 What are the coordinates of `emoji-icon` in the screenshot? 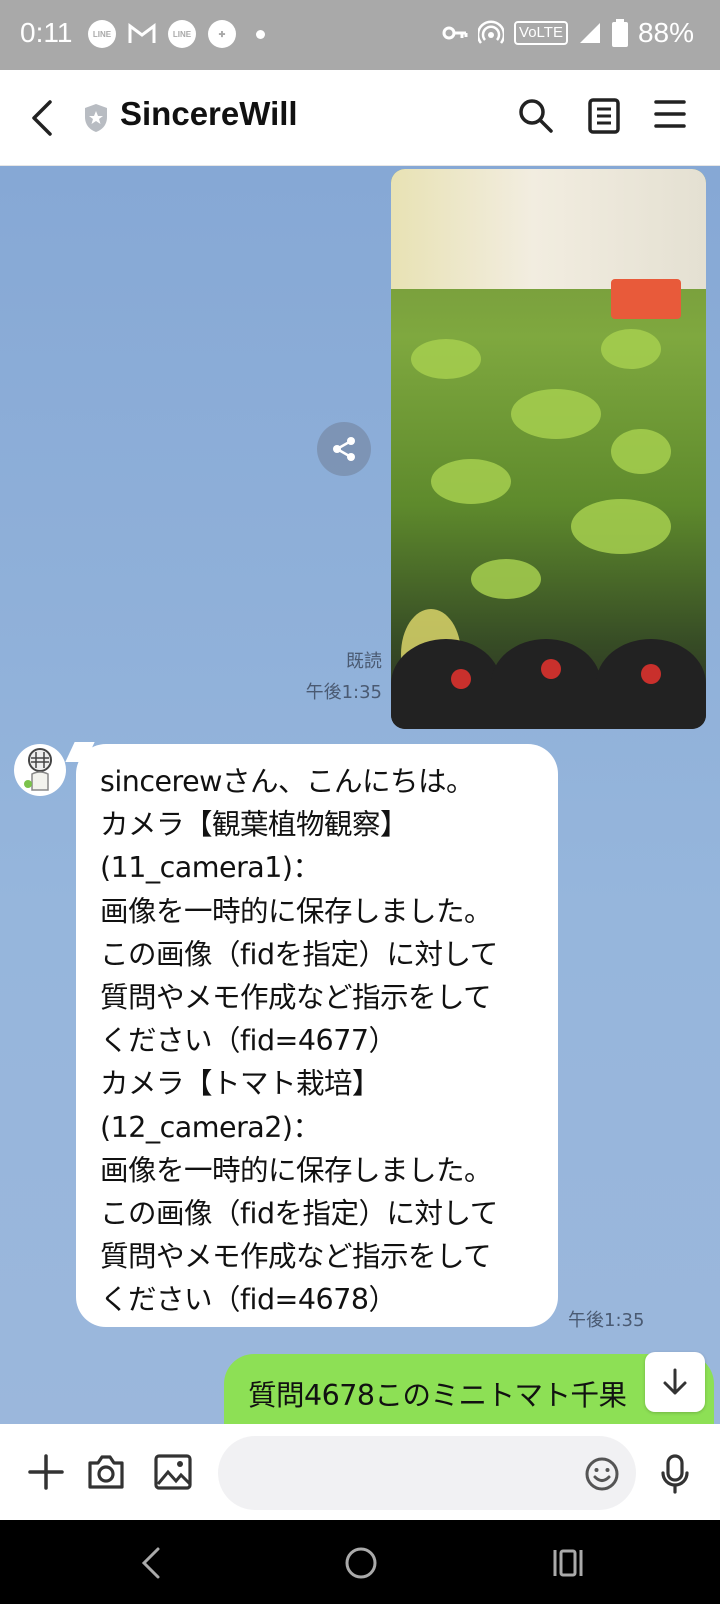 It's located at (602, 1476).